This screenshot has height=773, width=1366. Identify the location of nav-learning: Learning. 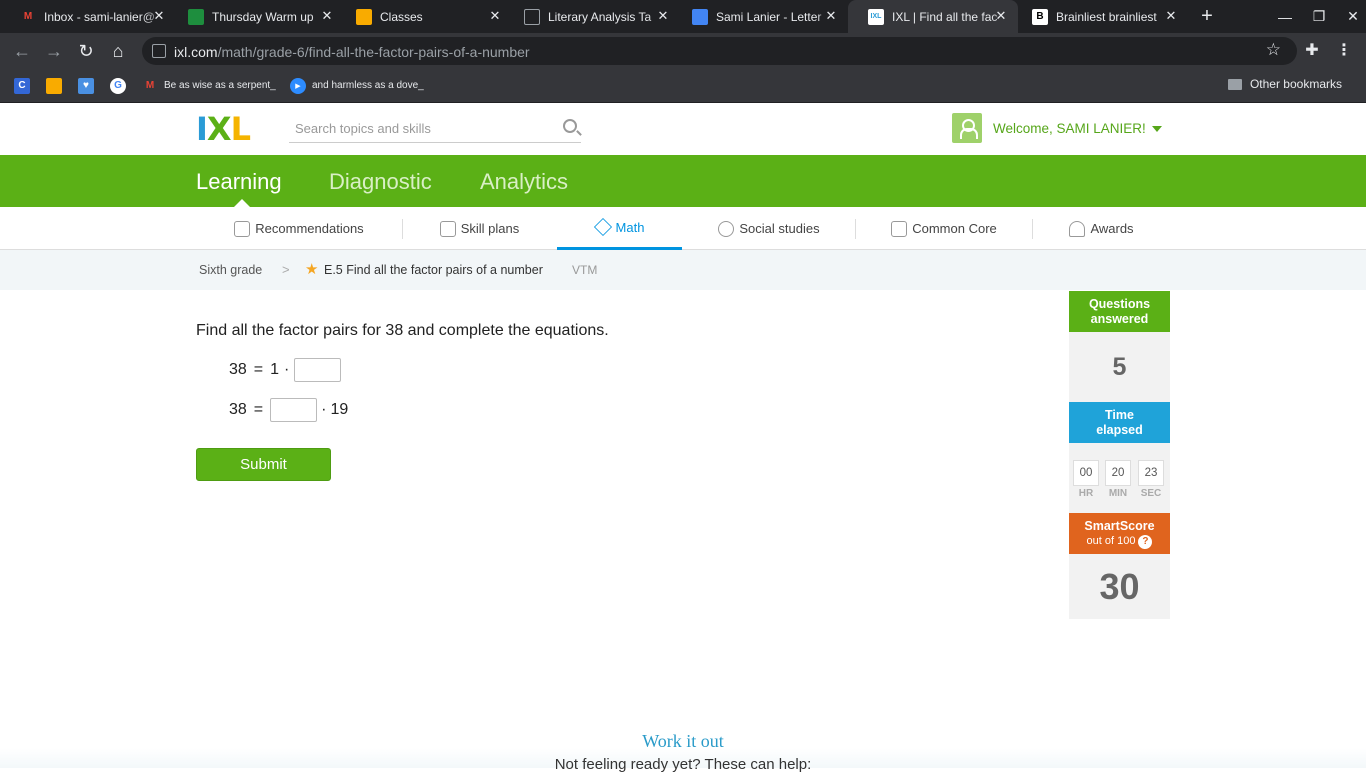
(239, 182).